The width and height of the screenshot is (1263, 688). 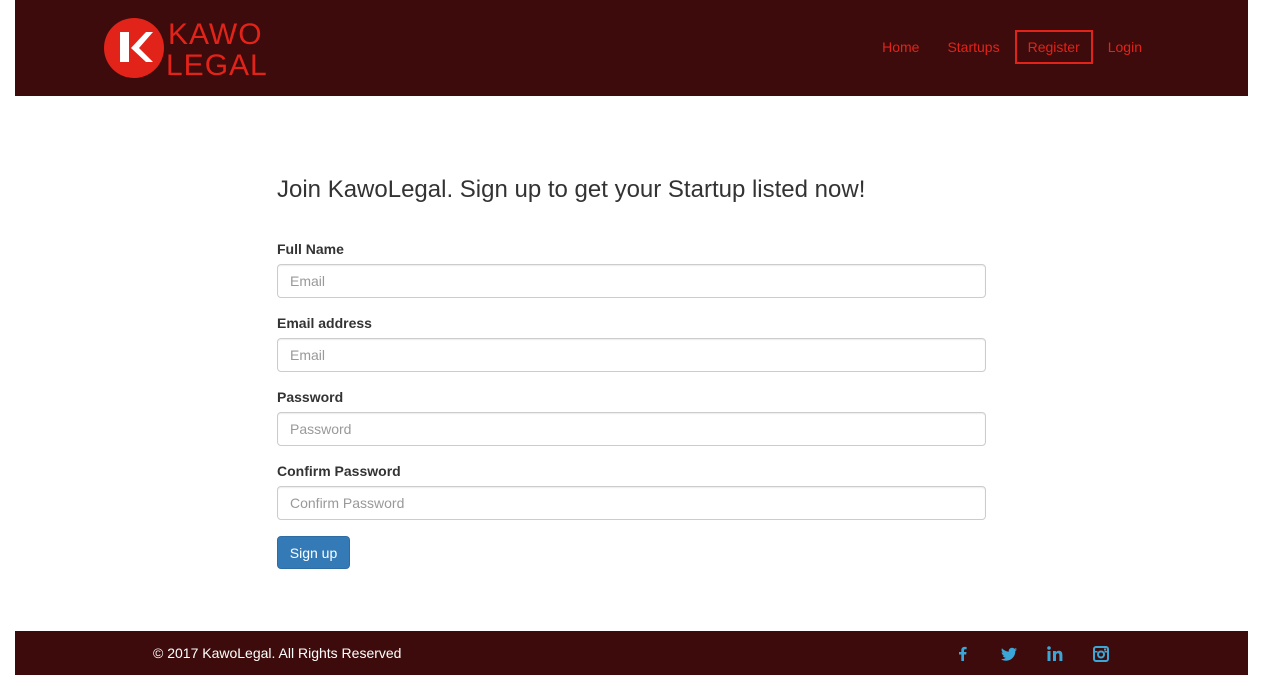 I want to click on email-input, so click(x=631, y=355).